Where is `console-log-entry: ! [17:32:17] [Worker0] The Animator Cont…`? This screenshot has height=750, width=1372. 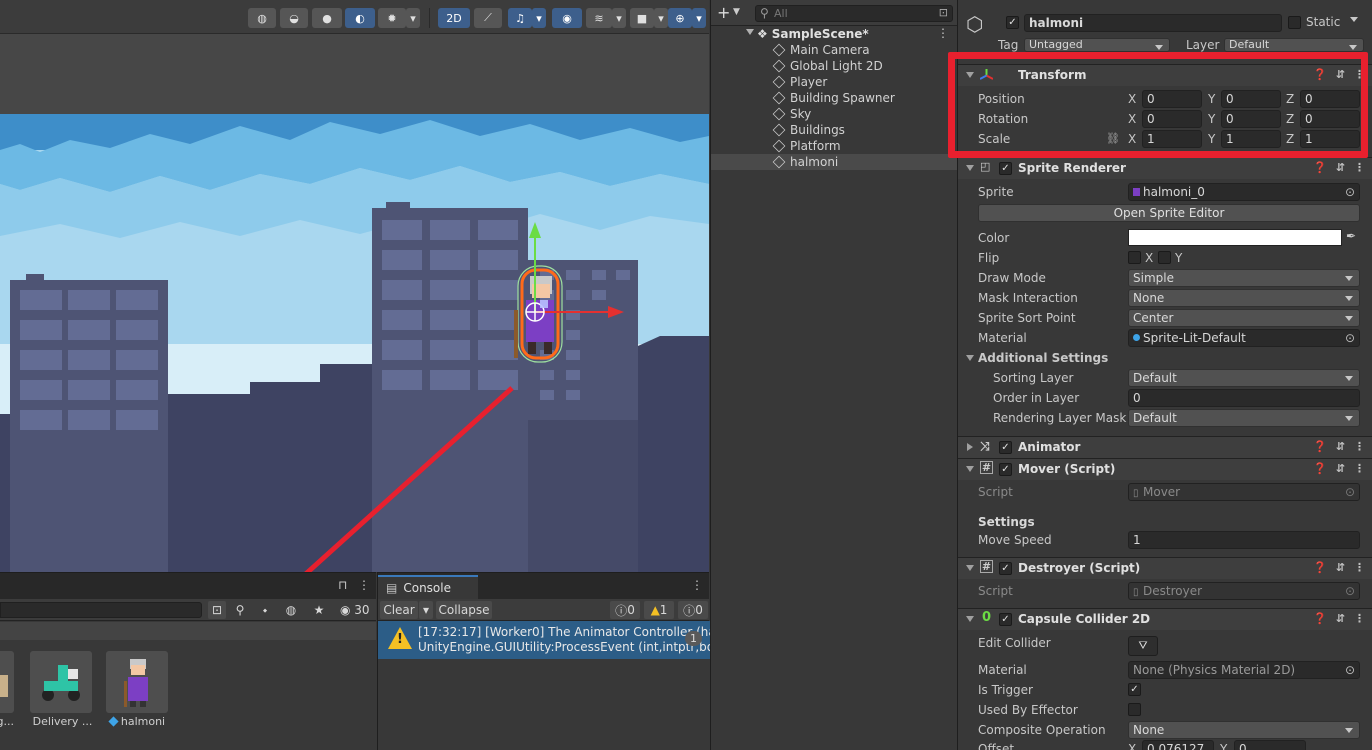
console-log-entry: ! [17:32:17] [Worker0] The Animator Cont… is located at coordinates (544, 640).